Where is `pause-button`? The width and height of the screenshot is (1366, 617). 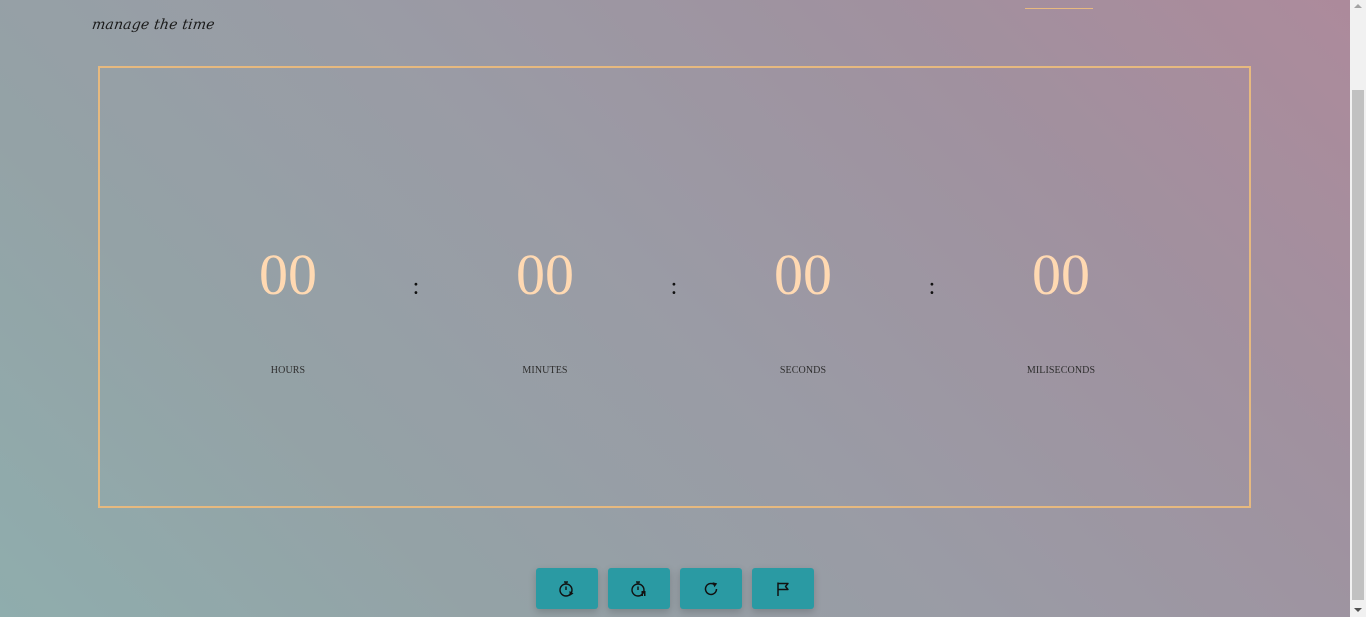
pause-button is located at coordinates (639, 588).